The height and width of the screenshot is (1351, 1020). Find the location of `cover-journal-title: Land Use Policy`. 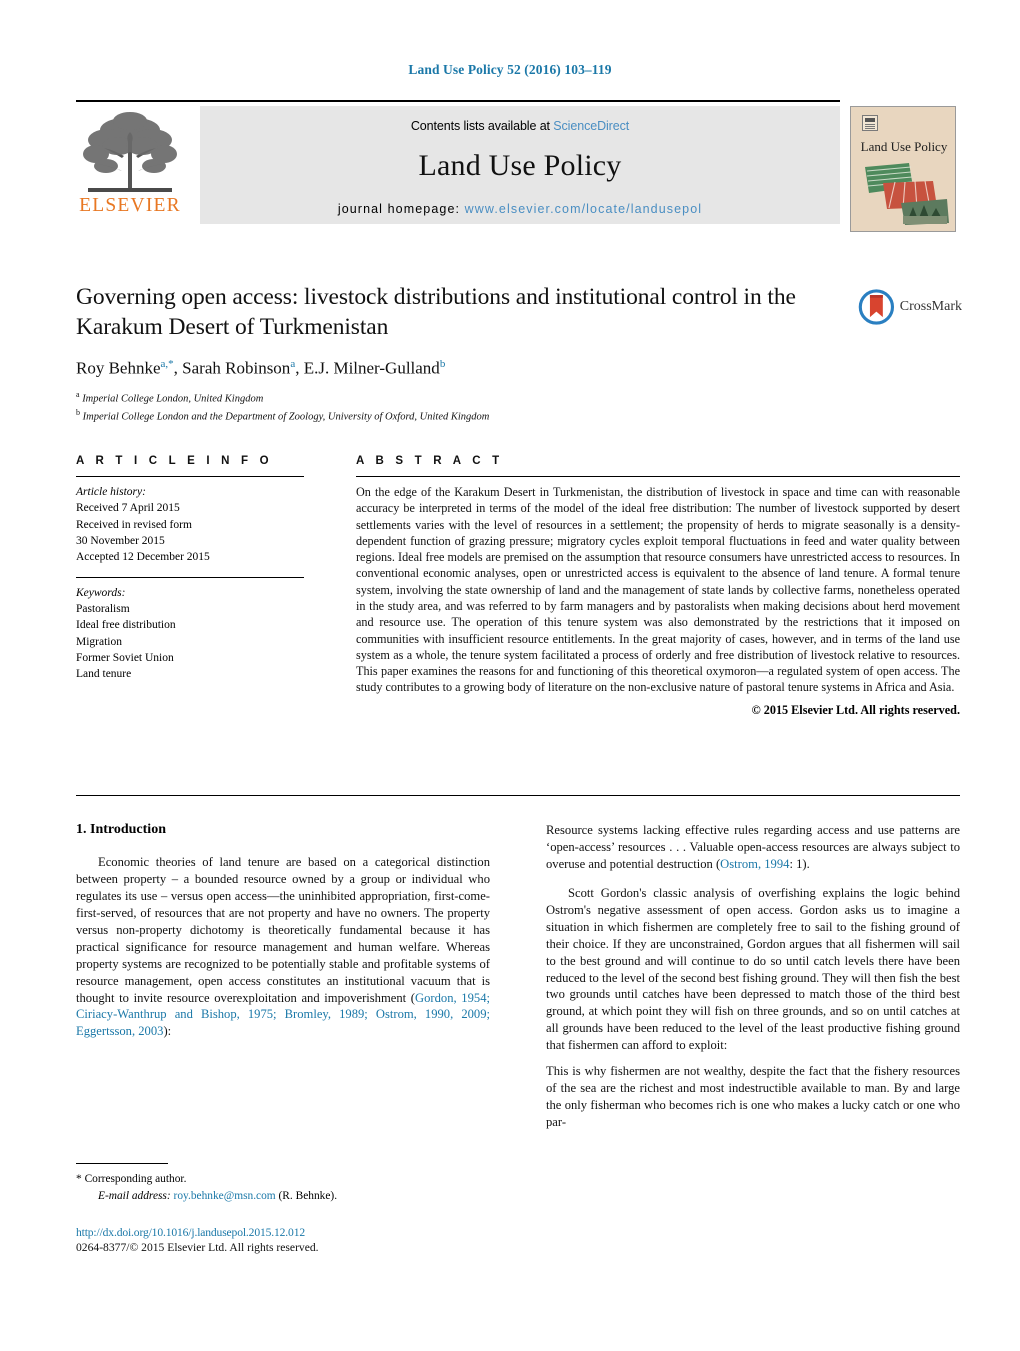

cover-journal-title: Land Use Policy is located at coordinates (904, 146).